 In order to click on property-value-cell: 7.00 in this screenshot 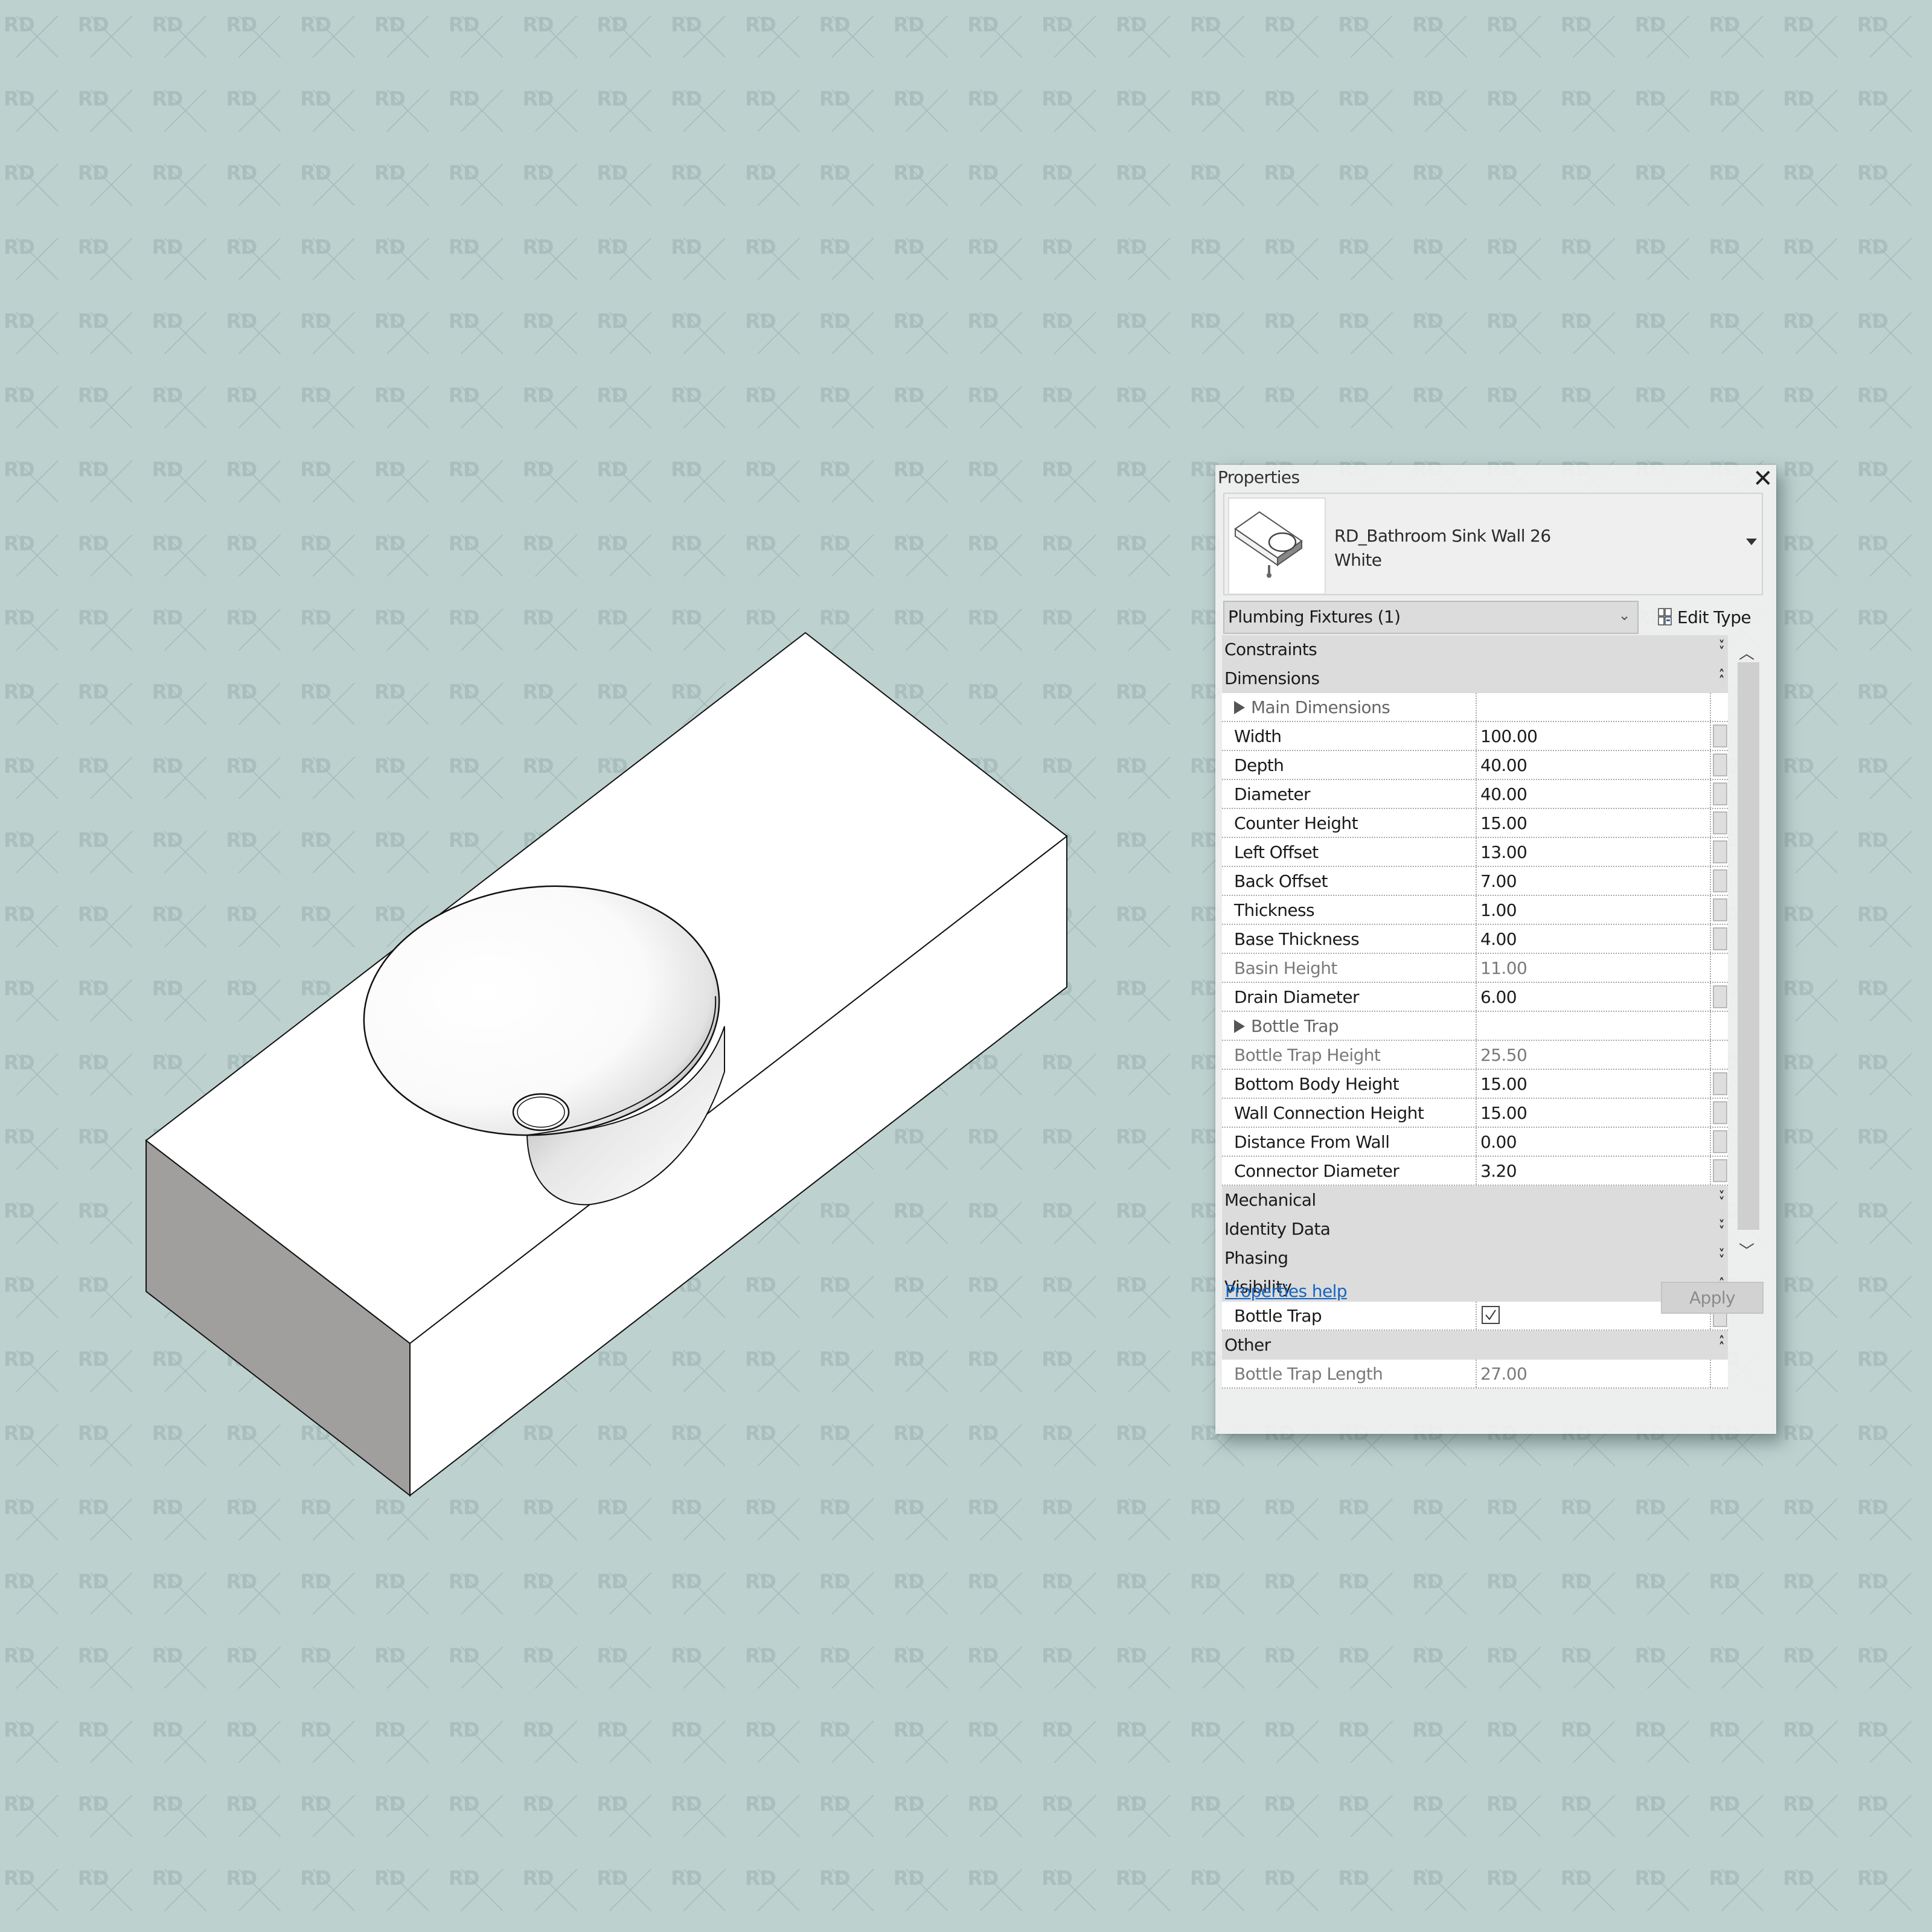, I will do `click(1601, 881)`.